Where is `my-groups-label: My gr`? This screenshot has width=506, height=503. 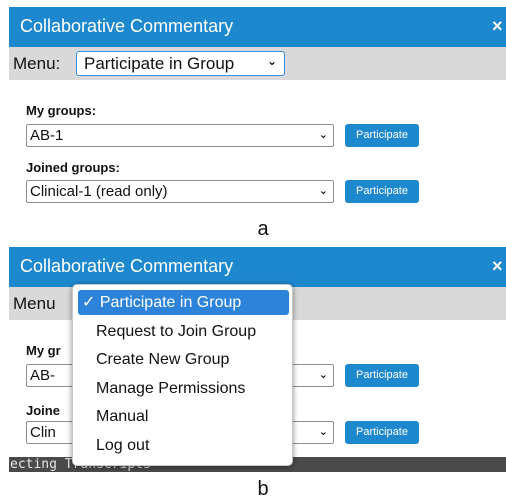 my-groups-label: My gr is located at coordinates (43, 350).